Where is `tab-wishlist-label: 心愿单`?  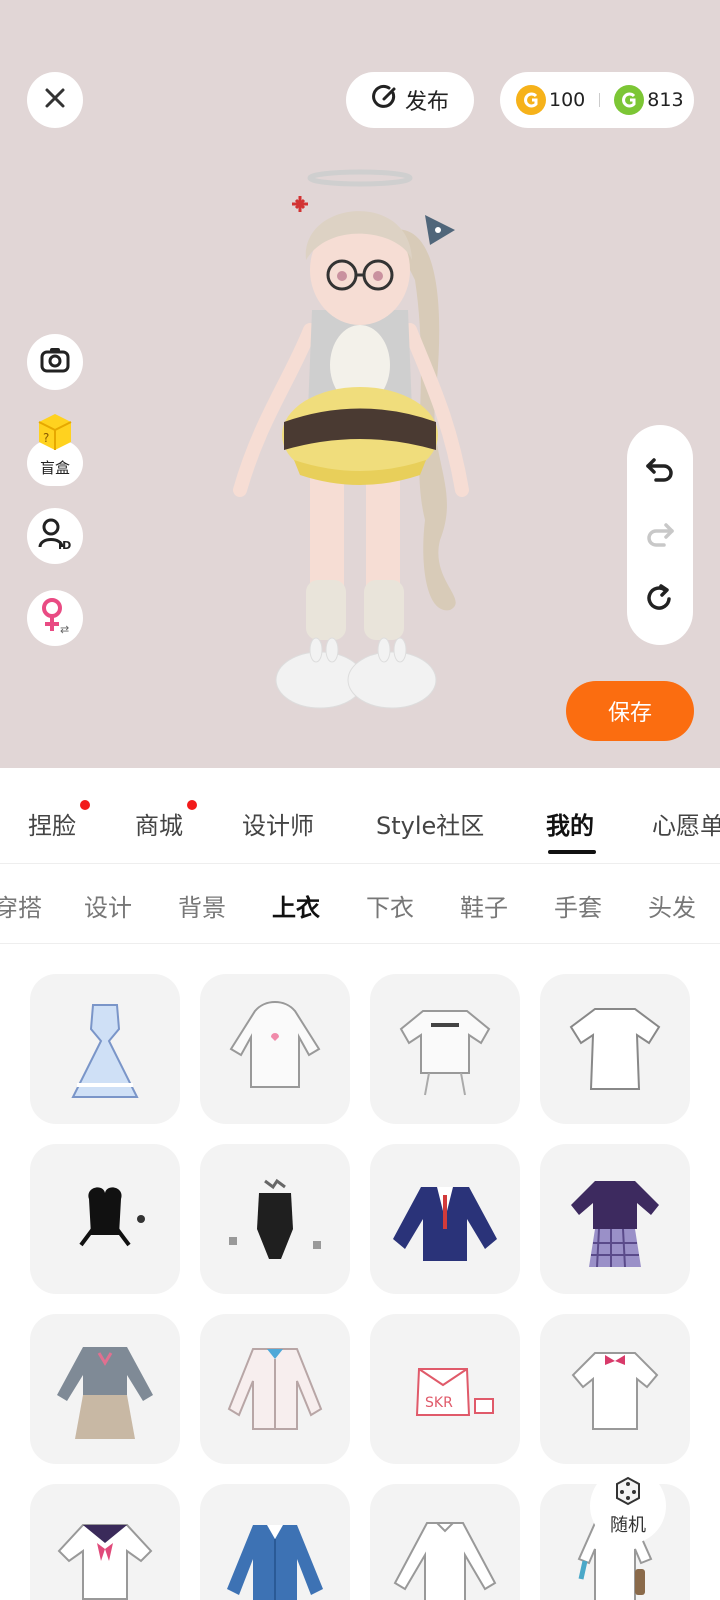
tab-wishlist-label: 心愿单 is located at coordinates (686, 826).